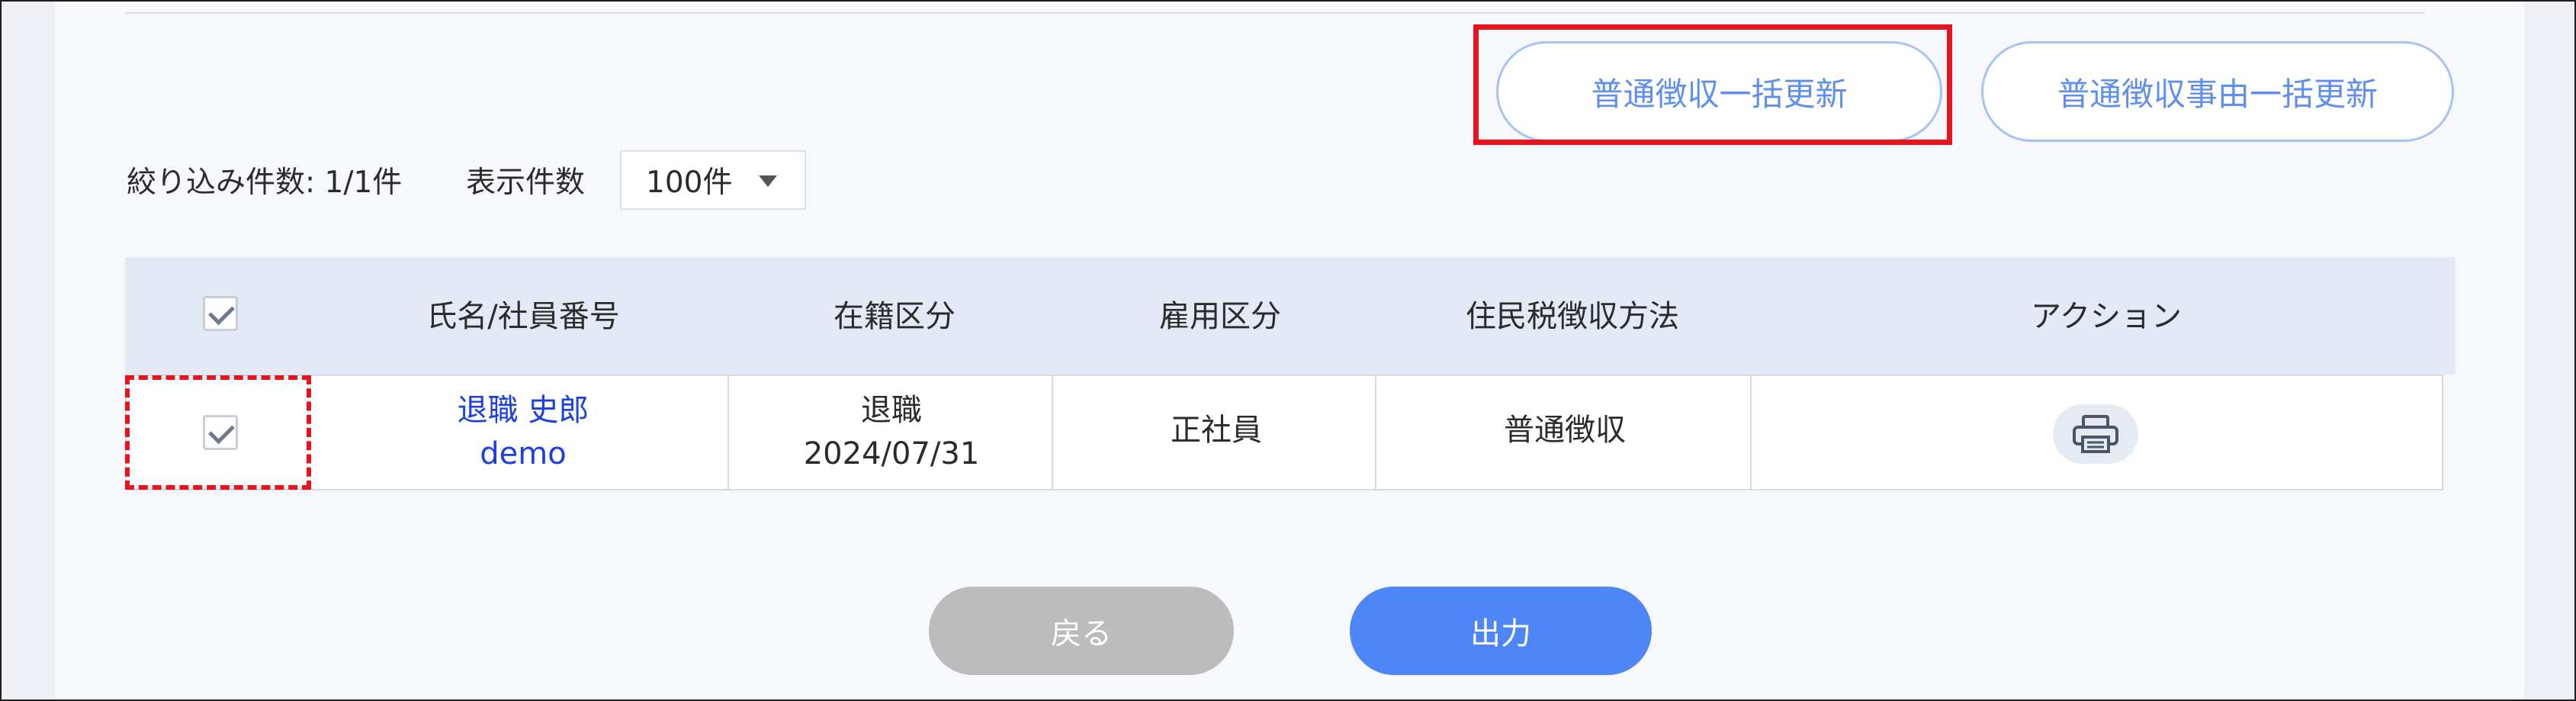  What do you see at coordinates (2106, 317) in the screenshot?
I see `header-action: アクション` at bounding box center [2106, 317].